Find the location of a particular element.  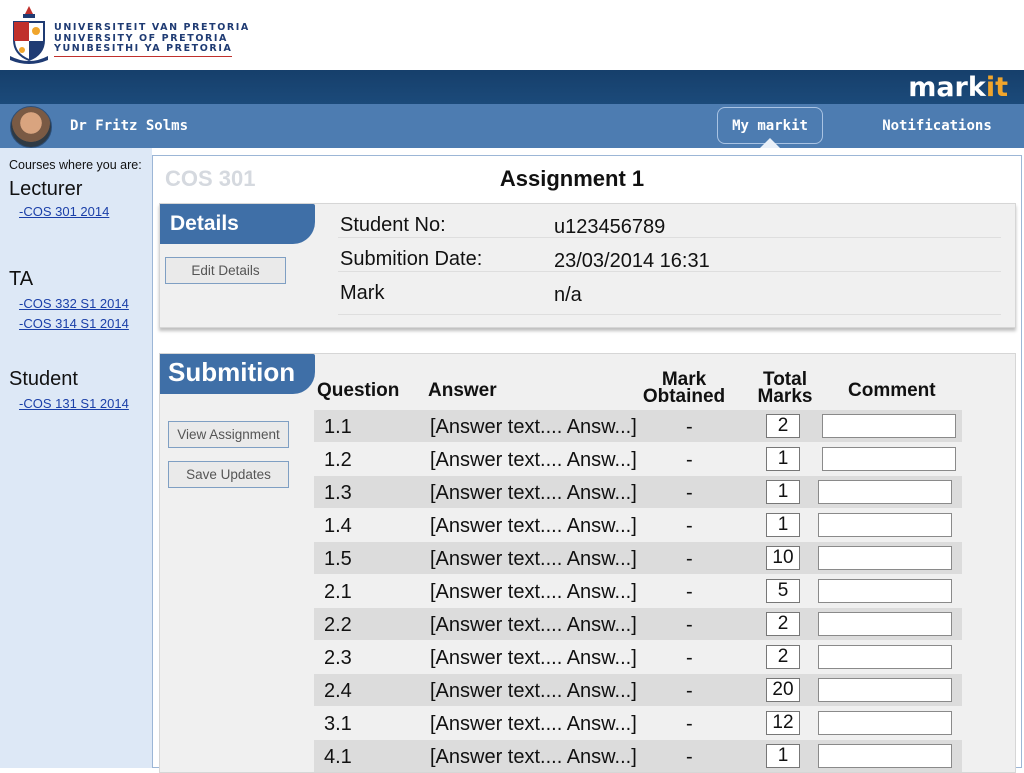

detail-row-student-no: Student No: u123456789 is located at coordinates (669, 221).